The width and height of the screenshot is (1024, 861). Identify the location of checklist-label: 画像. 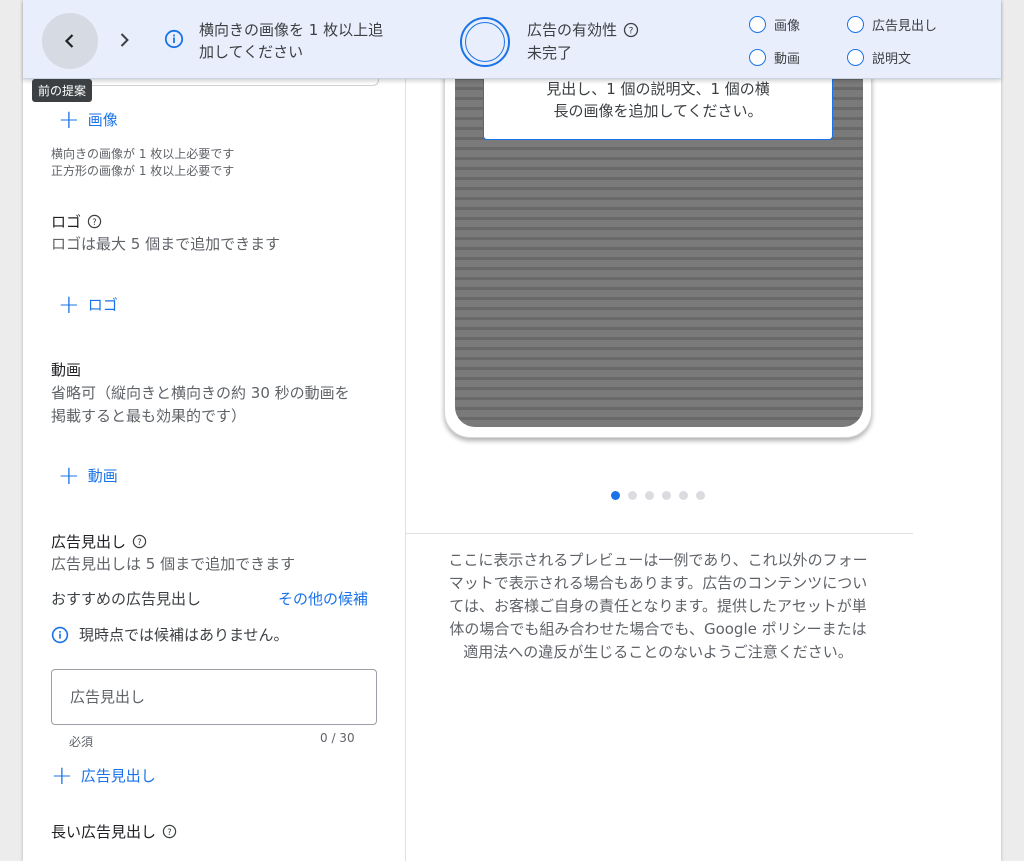
(787, 26).